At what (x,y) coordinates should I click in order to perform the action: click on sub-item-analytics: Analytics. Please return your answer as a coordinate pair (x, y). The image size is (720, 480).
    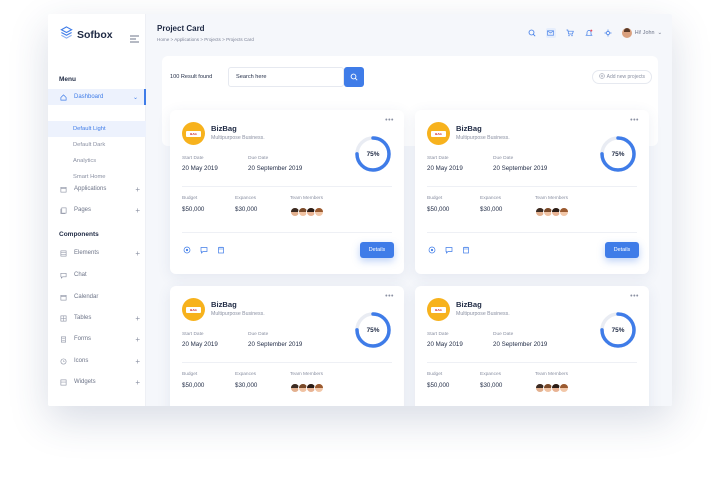
    Looking at the image, I should click on (84, 161).